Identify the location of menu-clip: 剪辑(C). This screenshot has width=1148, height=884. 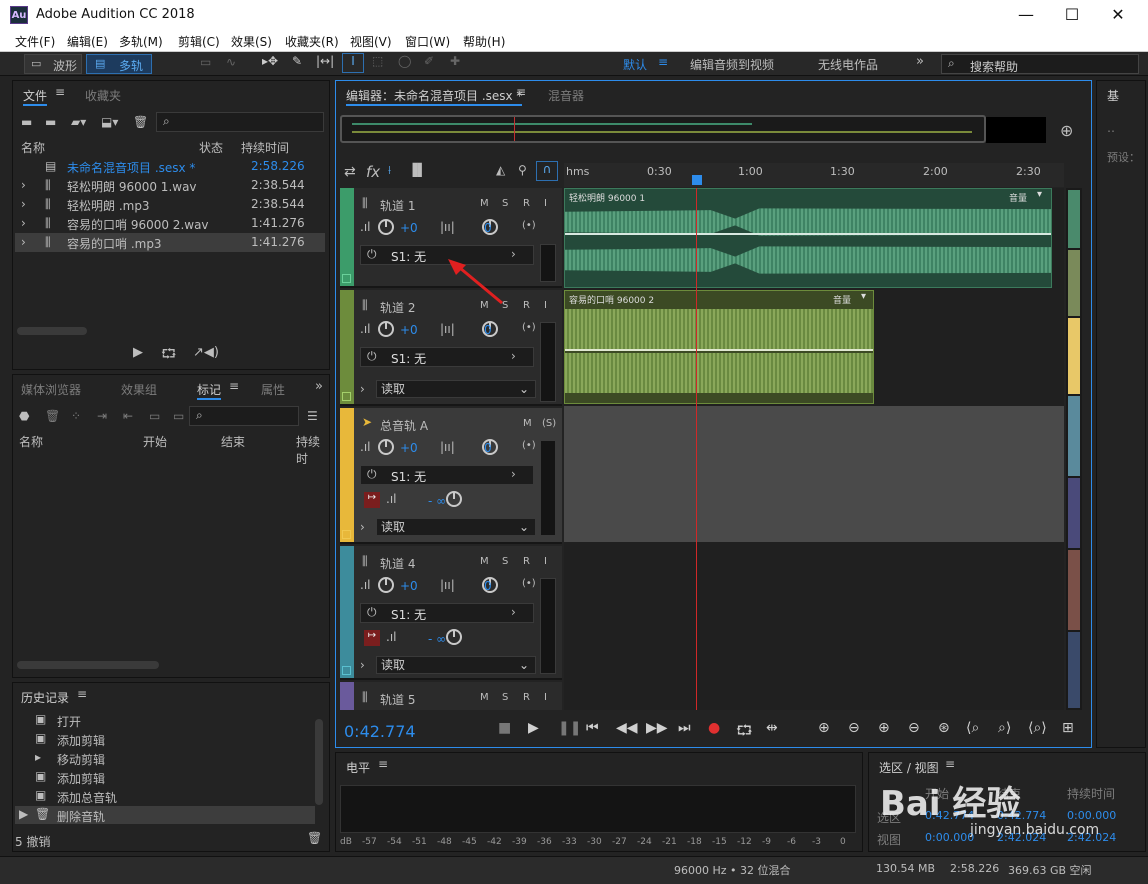
(199, 41).